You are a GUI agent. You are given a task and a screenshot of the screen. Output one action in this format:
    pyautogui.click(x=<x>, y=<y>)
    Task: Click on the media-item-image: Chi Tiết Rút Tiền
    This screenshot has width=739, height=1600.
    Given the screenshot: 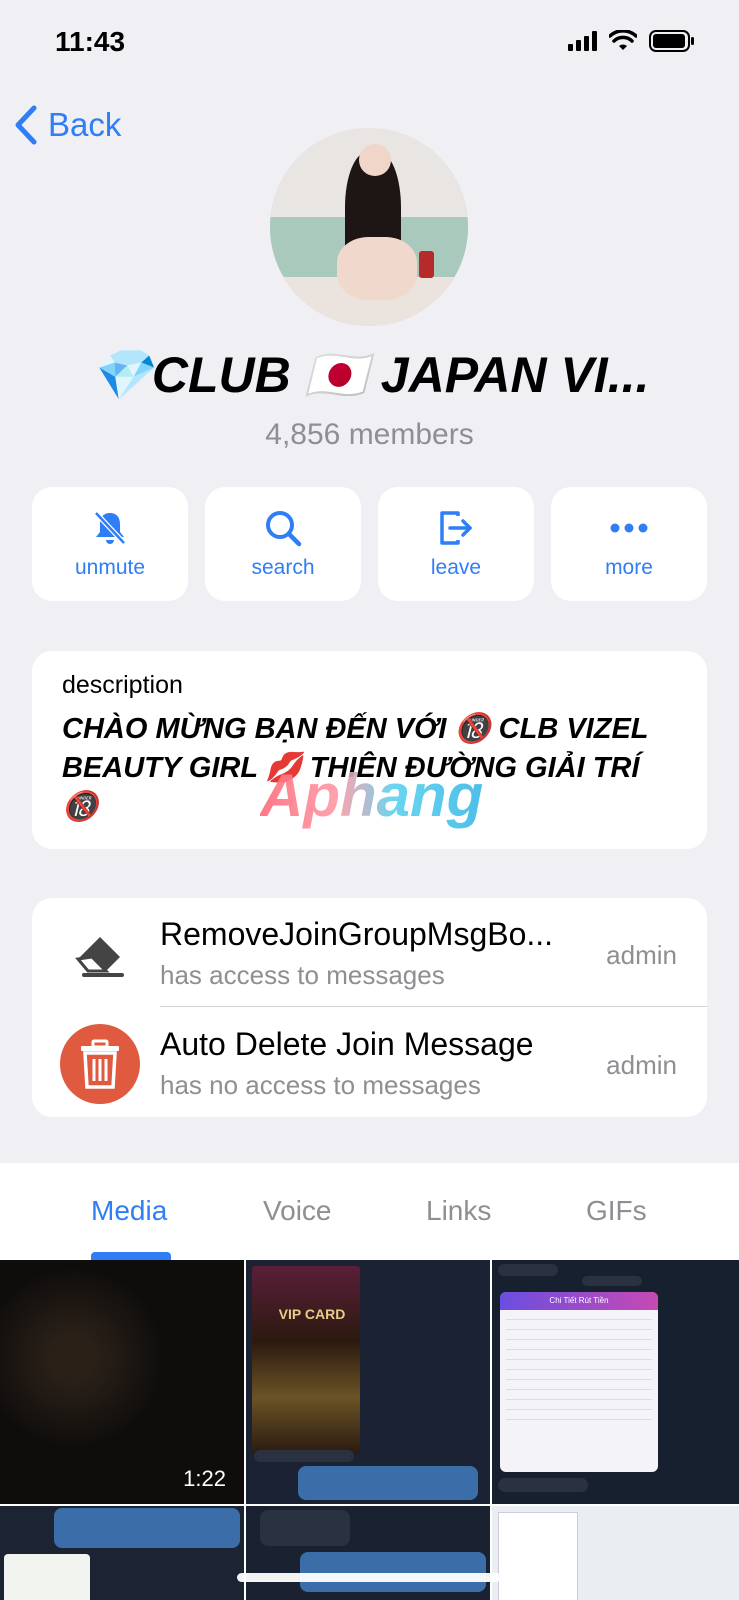 What is the action you would take?
    pyautogui.click(x=615, y=1382)
    